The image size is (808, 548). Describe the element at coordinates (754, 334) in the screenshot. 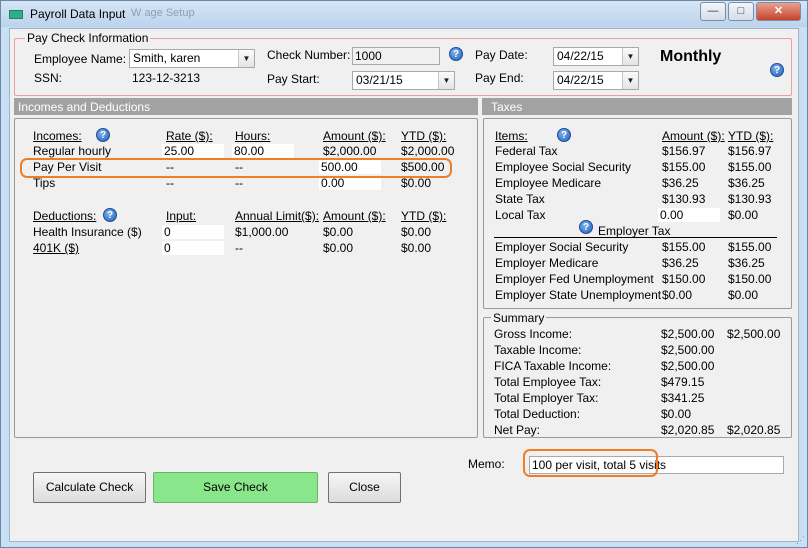

I see `summary-ytd: $2,500.00` at that location.